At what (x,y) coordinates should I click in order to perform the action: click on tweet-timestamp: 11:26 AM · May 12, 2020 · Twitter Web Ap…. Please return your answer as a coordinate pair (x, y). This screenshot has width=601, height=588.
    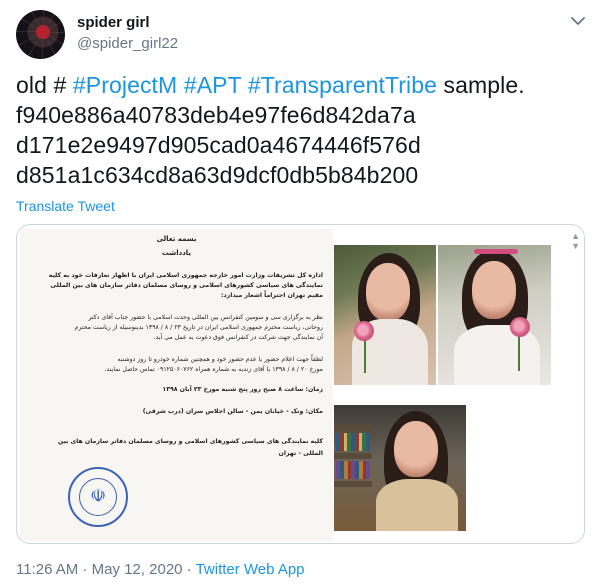
    Looking at the image, I should click on (160, 569).